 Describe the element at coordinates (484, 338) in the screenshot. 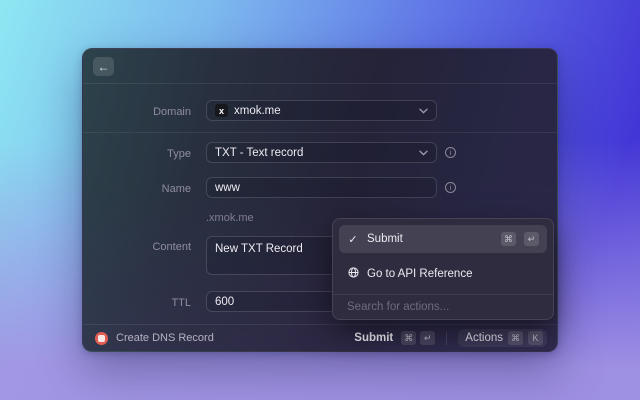

I see `actions-button-label: Actions` at that location.